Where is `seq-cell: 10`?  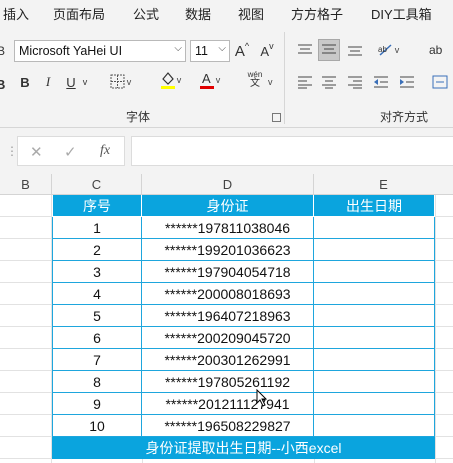
seq-cell: 10 is located at coordinates (97, 426).